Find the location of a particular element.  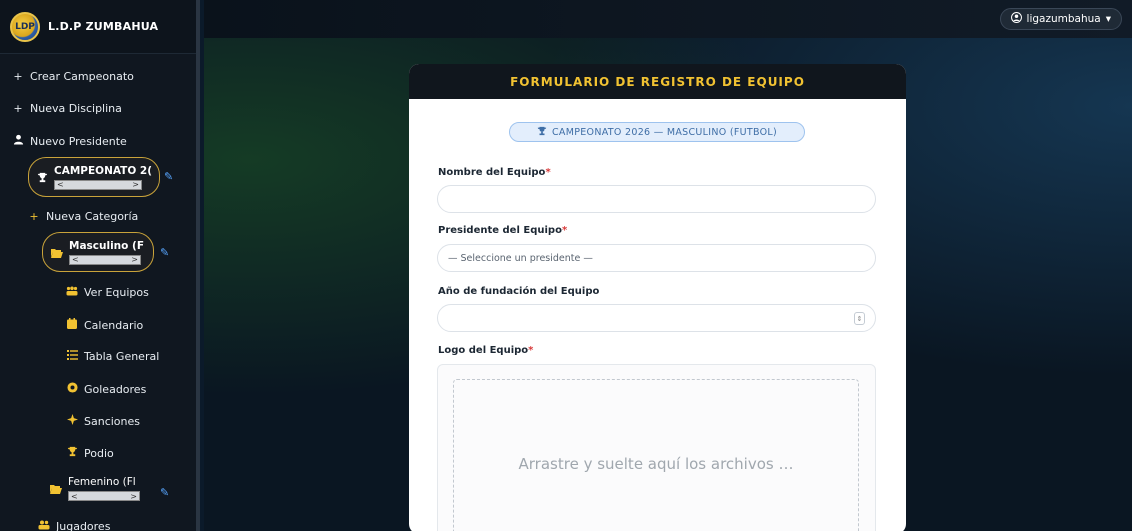

sidebar-item-label: Tabla General is located at coordinates (122, 356).